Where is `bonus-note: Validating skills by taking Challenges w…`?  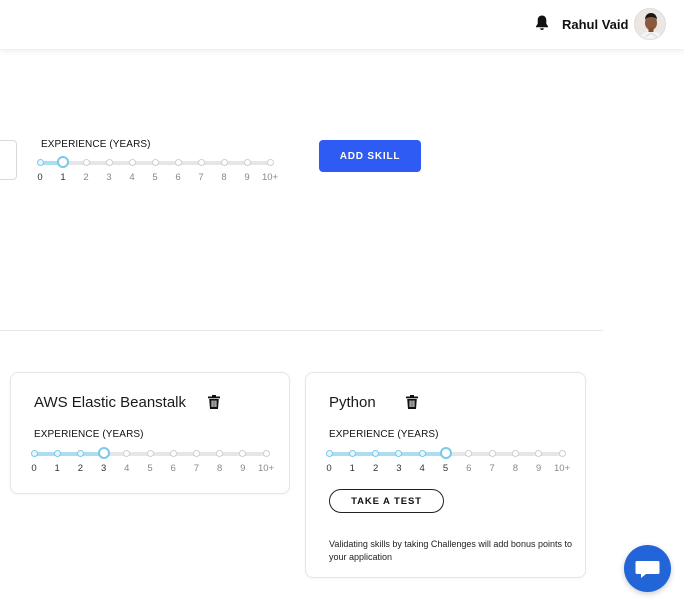
bonus-note: Validating skills by taking Challenges w… is located at coordinates (450, 550).